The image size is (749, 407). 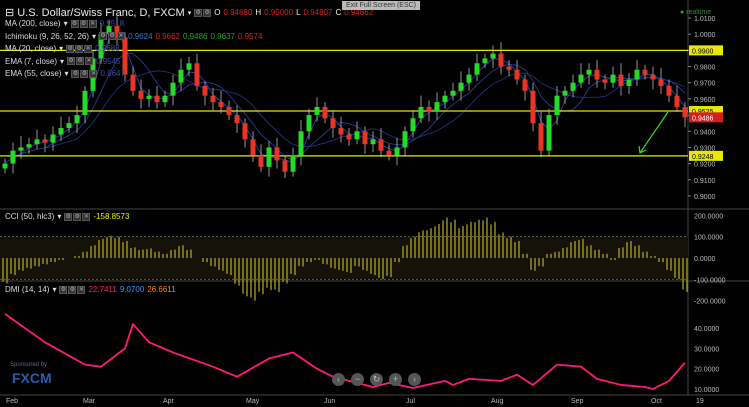 What do you see at coordinates (706, 390) in the screenshot?
I see `dmi-tick-label: 10.0000` at bounding box center [706, 390].